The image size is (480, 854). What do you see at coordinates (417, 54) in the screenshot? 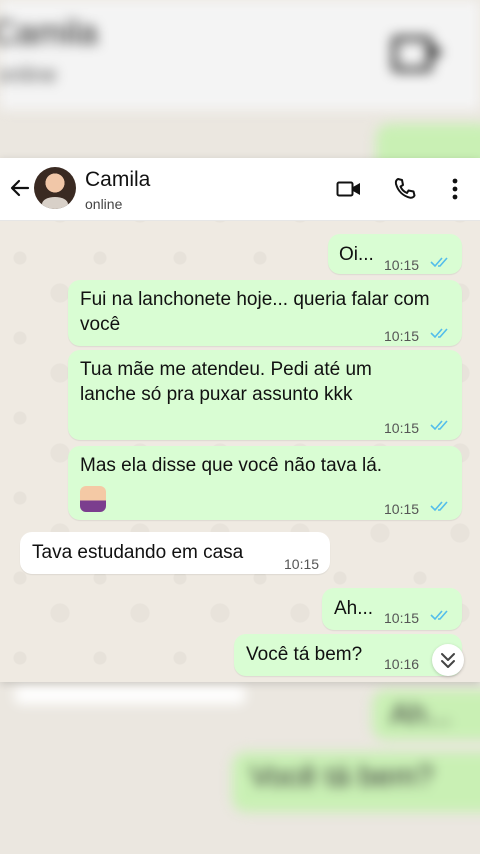
I see `blurred-video-icon` at bounding box center [417, 54].